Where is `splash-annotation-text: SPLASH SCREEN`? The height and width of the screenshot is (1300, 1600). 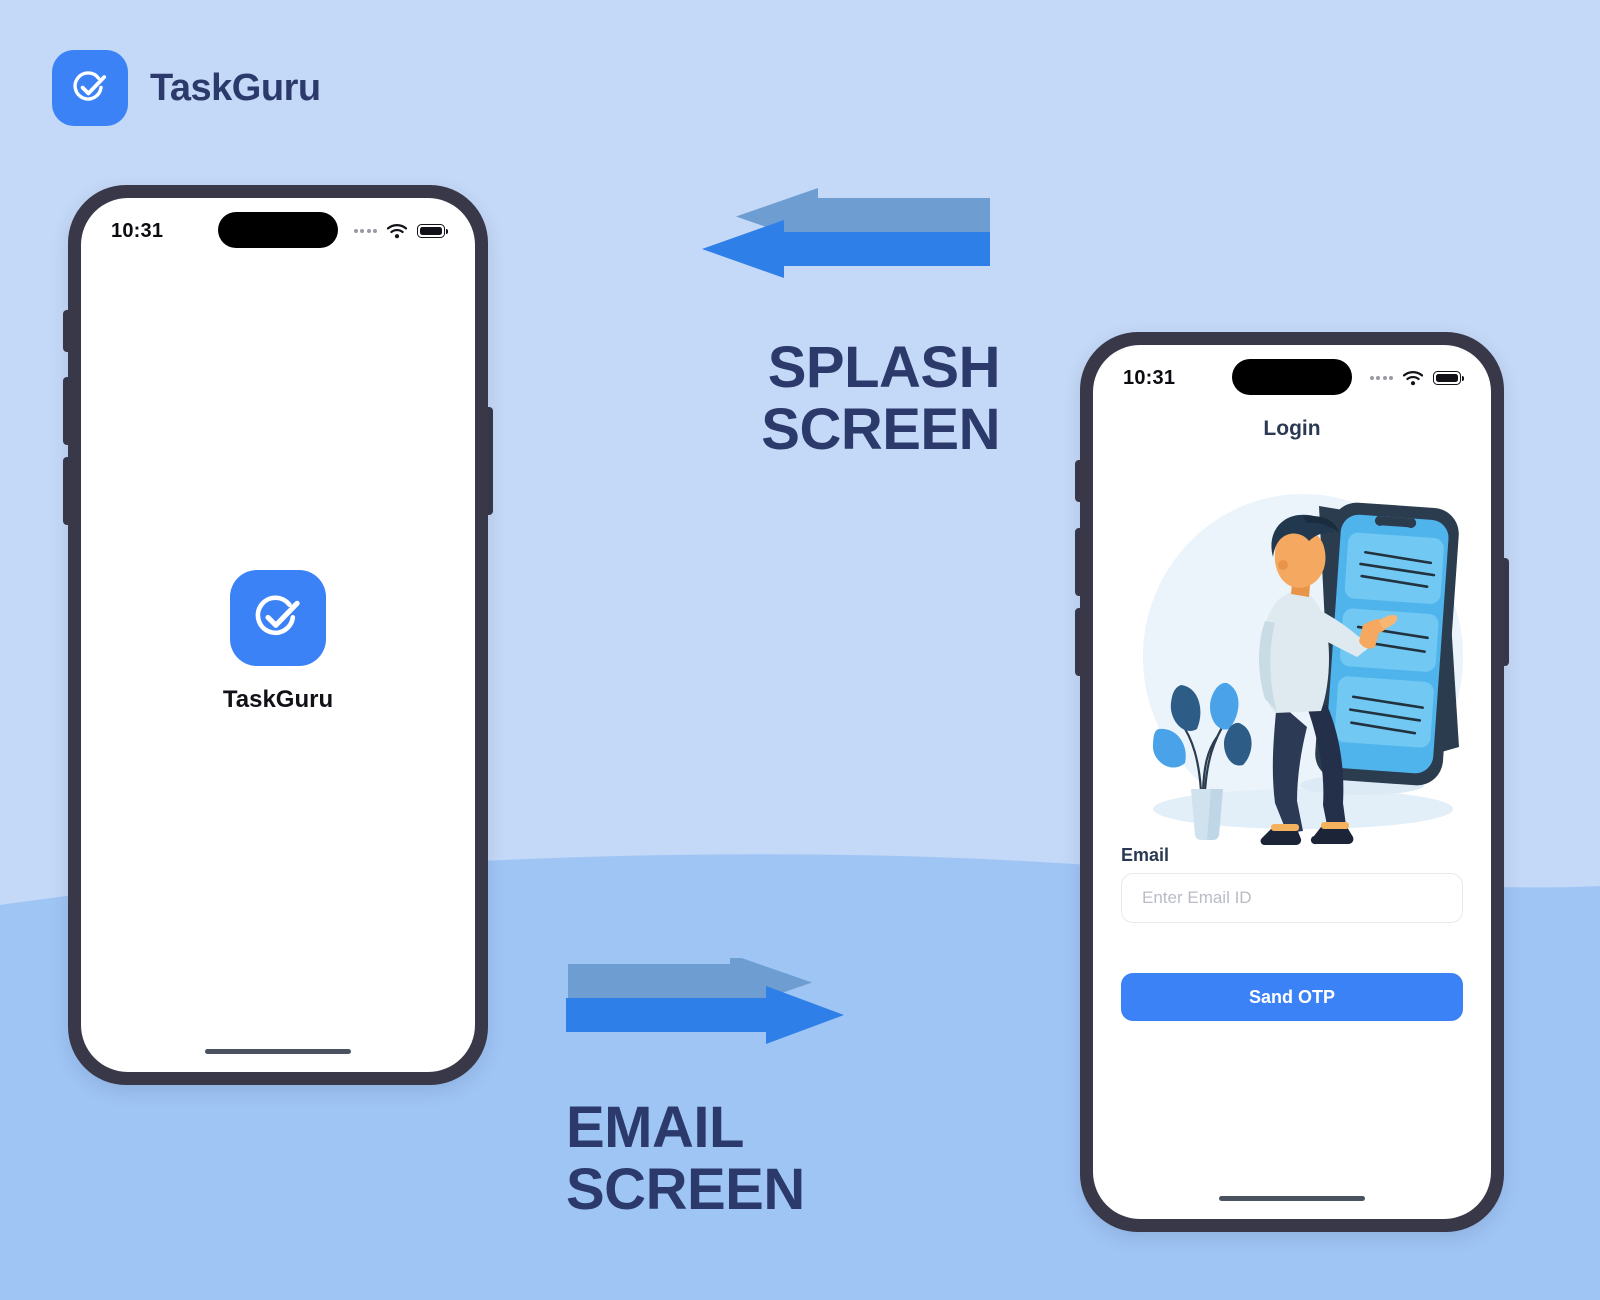
splash-annotation-text: SPLASH SCREEN is located at coordinates (850, 399).